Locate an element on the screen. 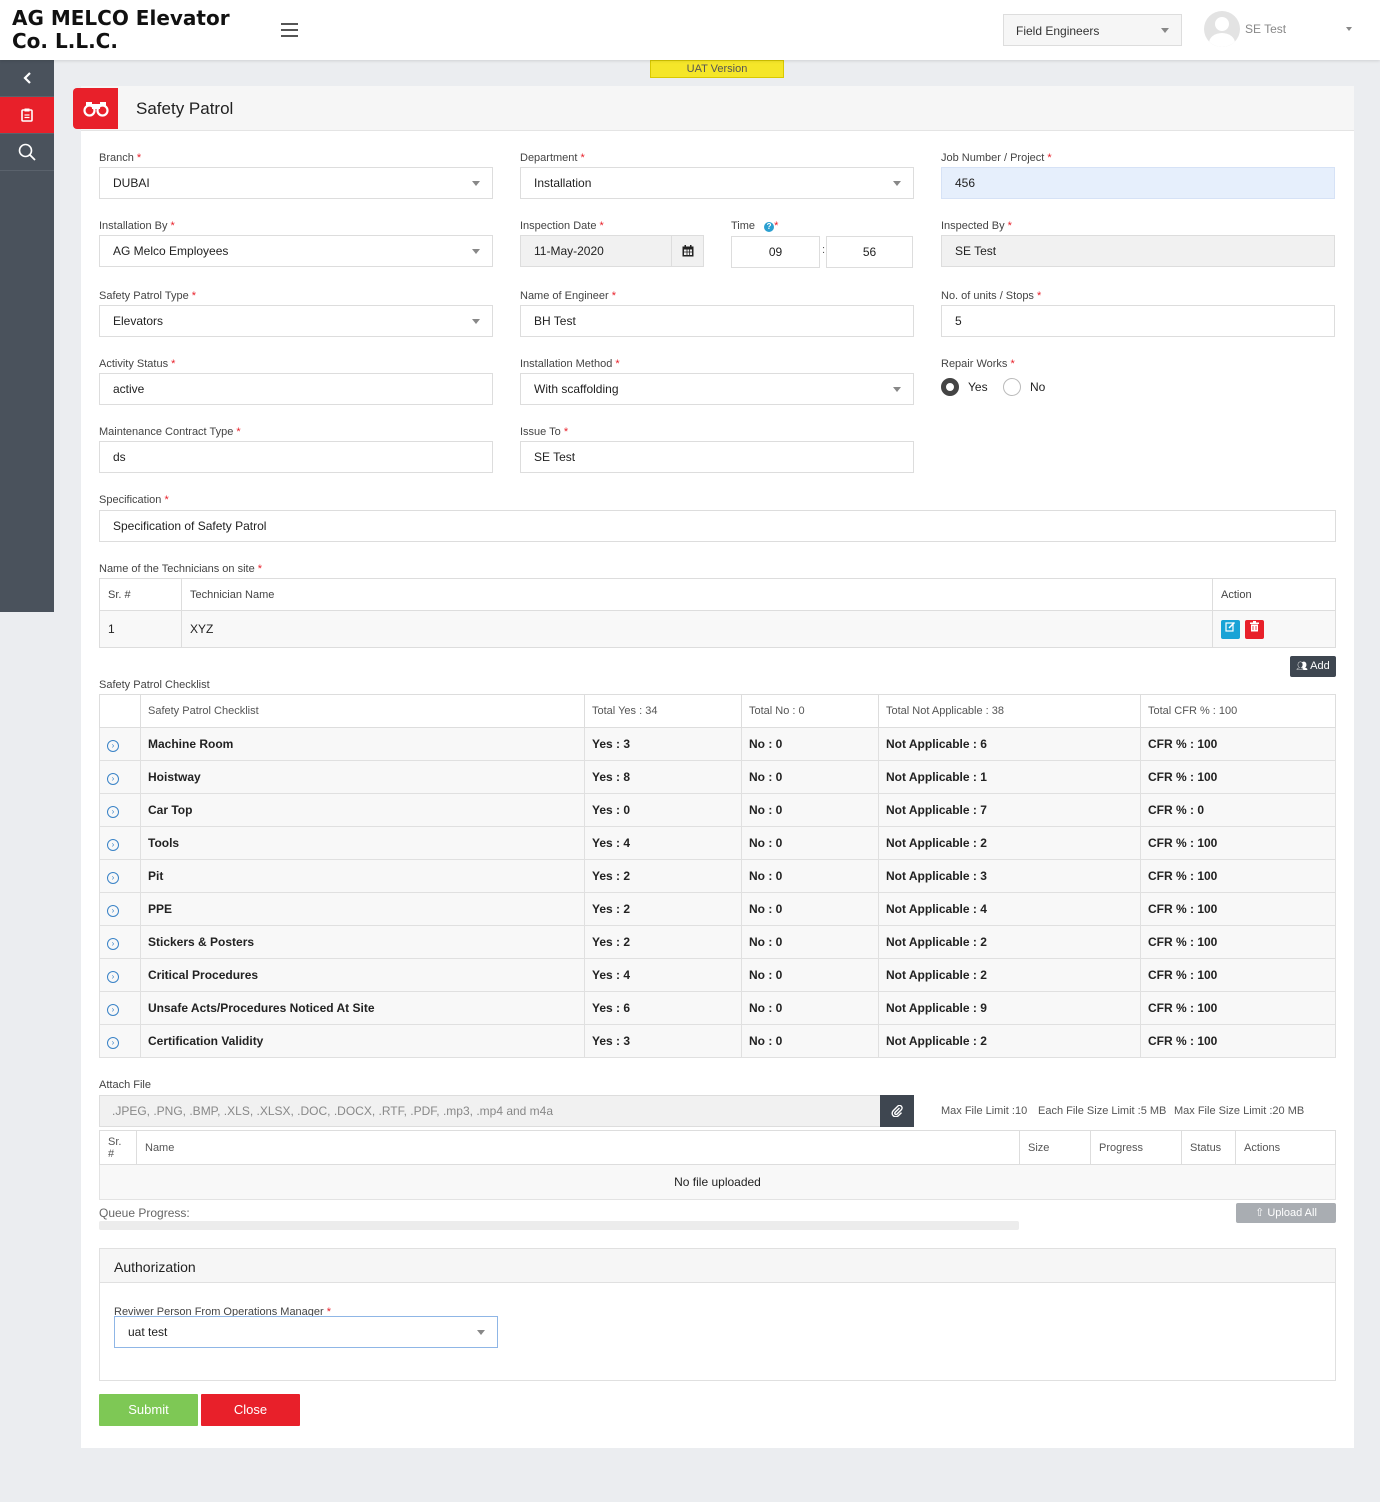  checklist-yes-count: Yes : 2 is located at coordinates (663, 909).